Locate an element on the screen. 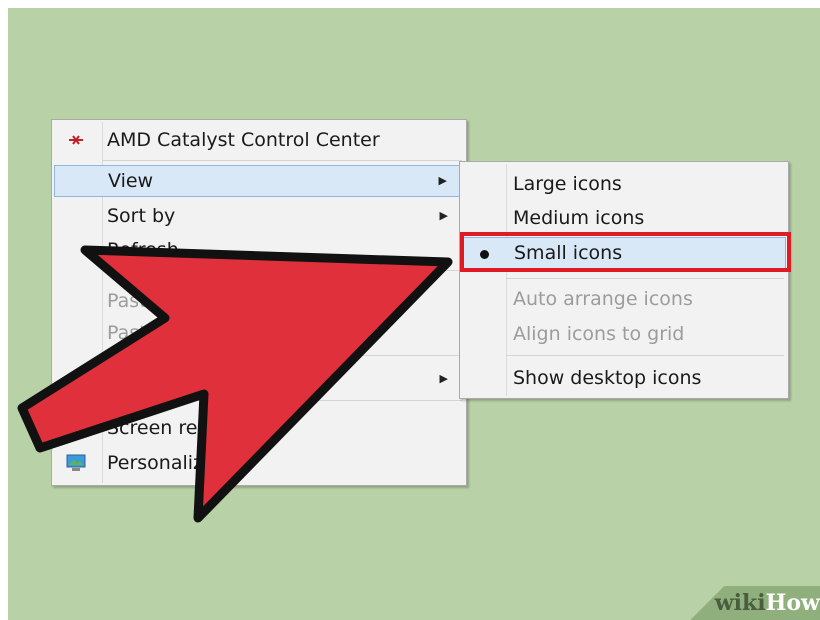 The width and height of the screenshot is (820, 620). personalize-icon is located at coordinates (76, 462).